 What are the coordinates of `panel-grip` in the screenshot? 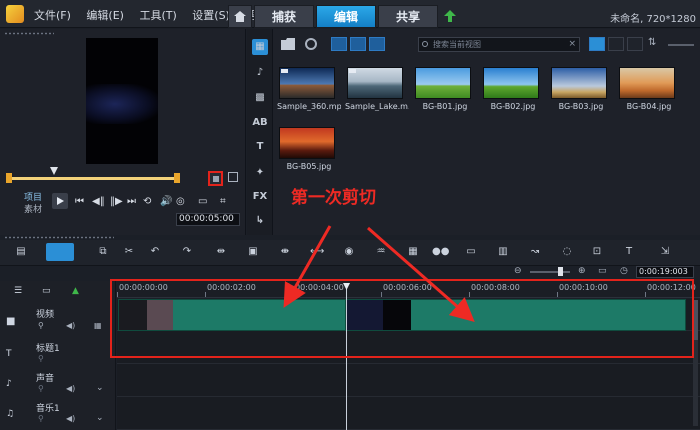 It's located at (29, 33).